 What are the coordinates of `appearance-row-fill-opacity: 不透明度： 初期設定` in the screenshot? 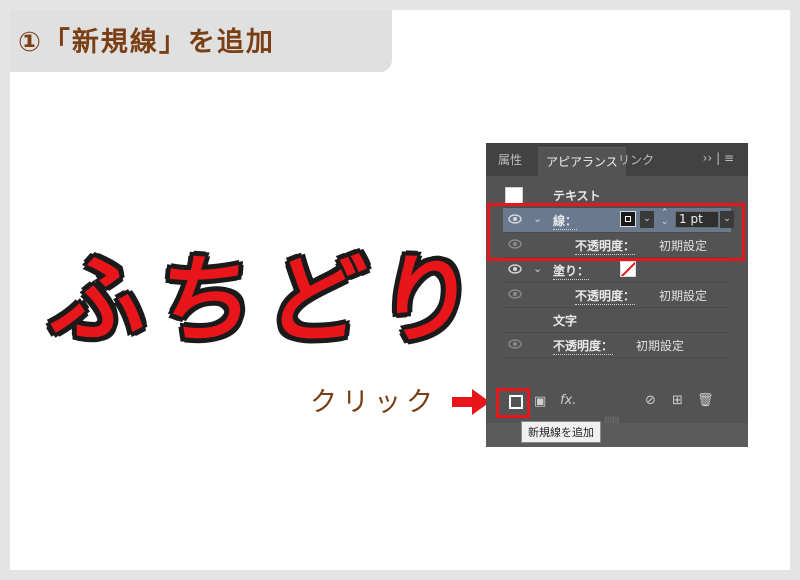 It's located at (617, 295).